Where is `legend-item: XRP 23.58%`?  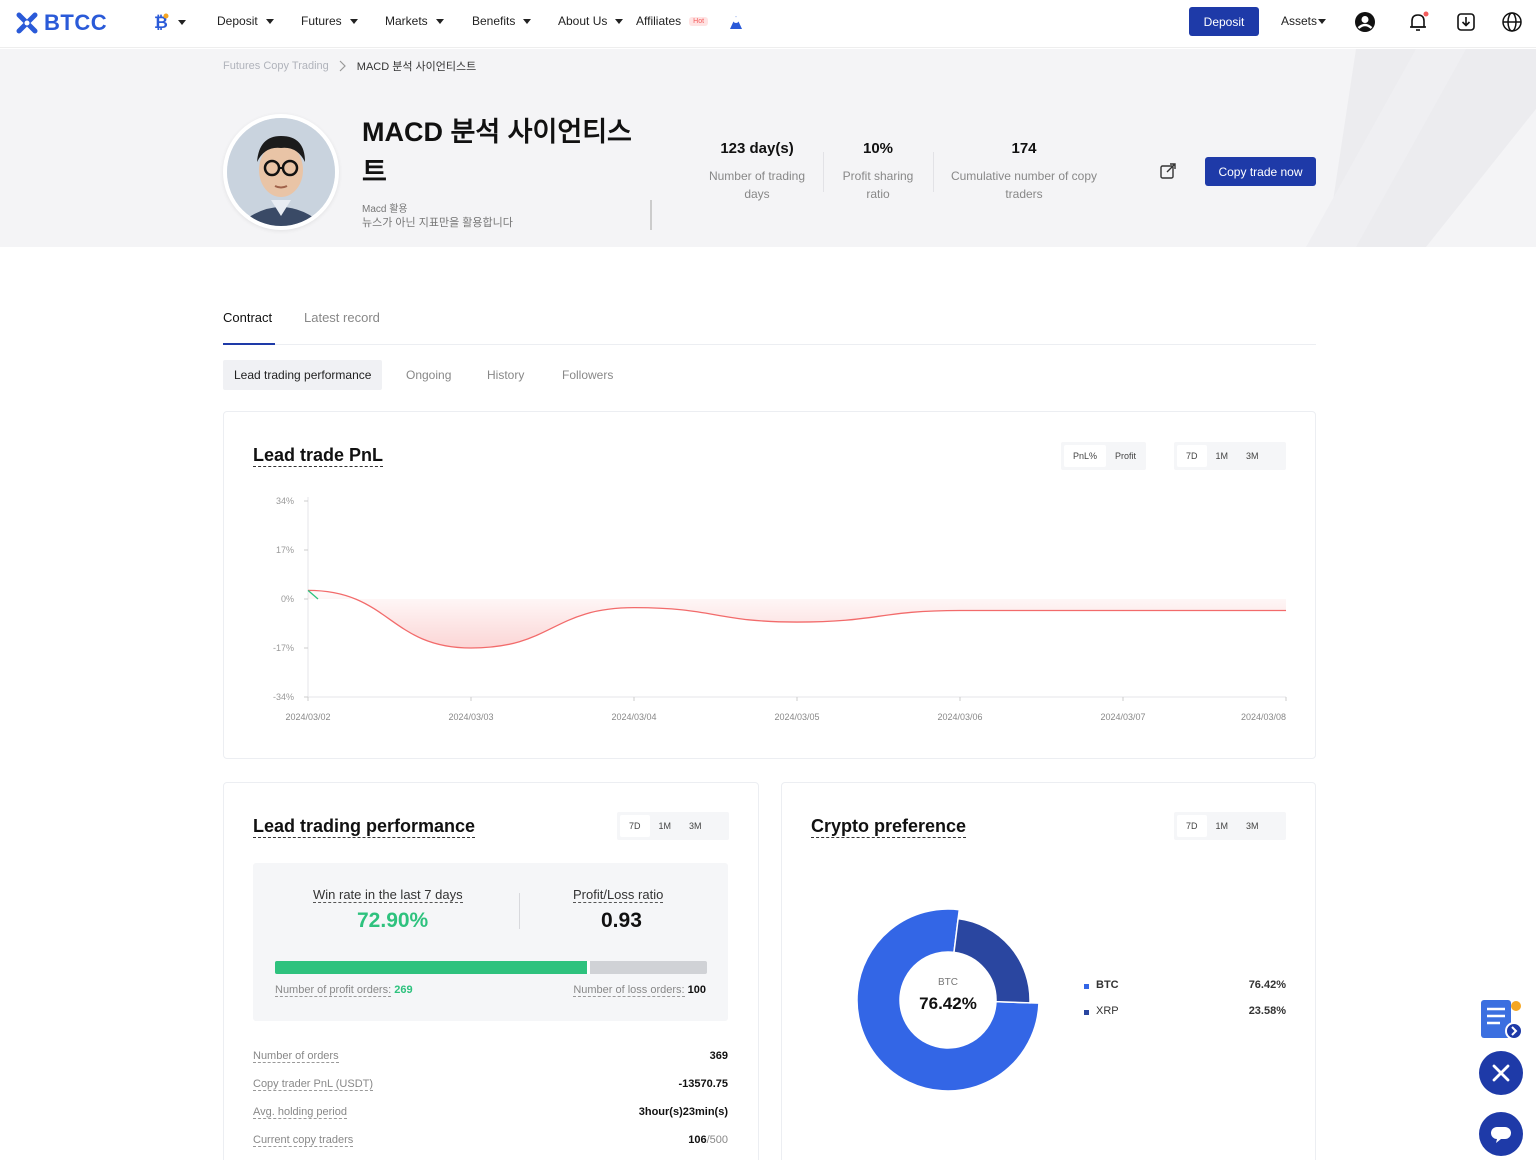
legend-item: XRP 23.58% is located at coordinates (1185, 1014).